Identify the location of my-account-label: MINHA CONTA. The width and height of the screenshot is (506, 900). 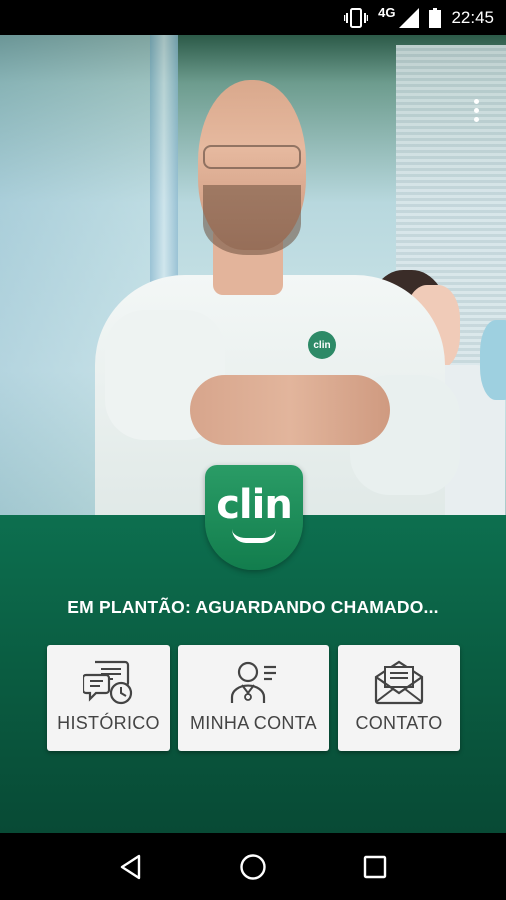
(253, 723).